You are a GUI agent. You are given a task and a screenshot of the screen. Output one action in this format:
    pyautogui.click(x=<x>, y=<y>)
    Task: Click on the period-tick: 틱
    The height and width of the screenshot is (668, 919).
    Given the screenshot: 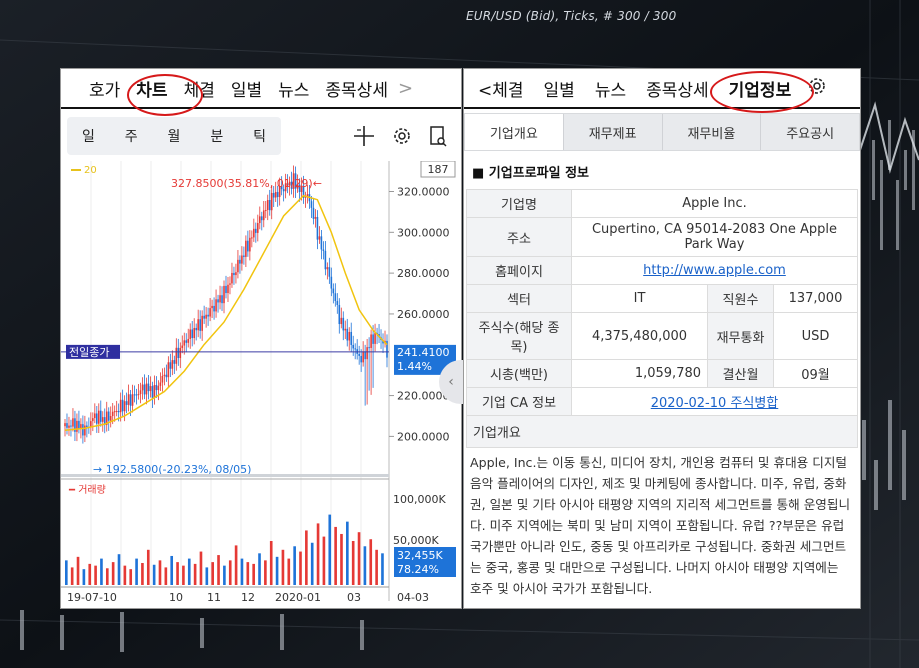 What is the action you would take?
    pyautogui.click(x=259, y=136)
    